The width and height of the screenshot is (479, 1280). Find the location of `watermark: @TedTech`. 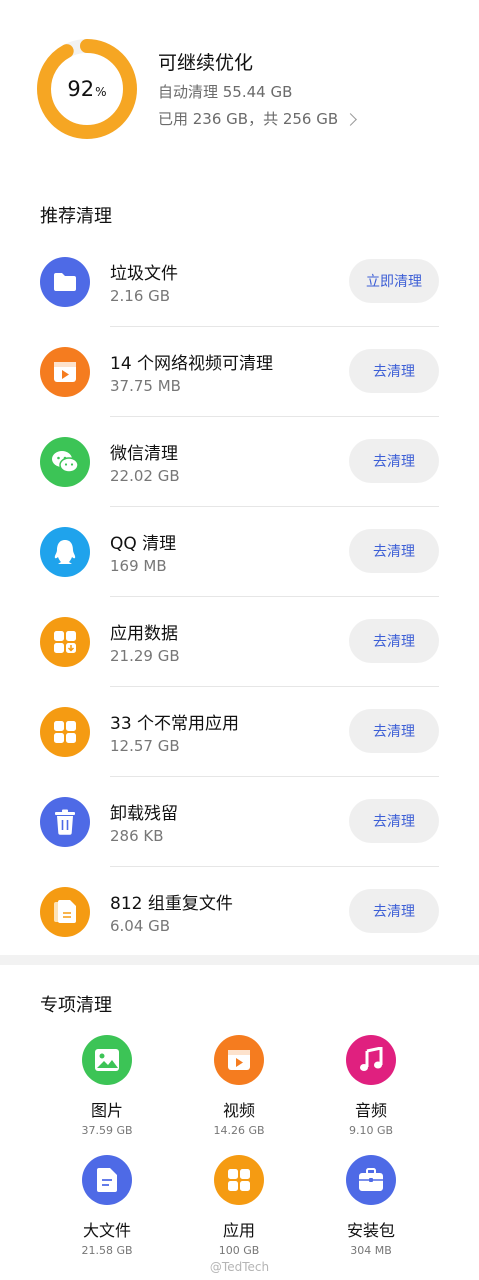

watermark: @TedTech is located at coordinates (239, 1267).